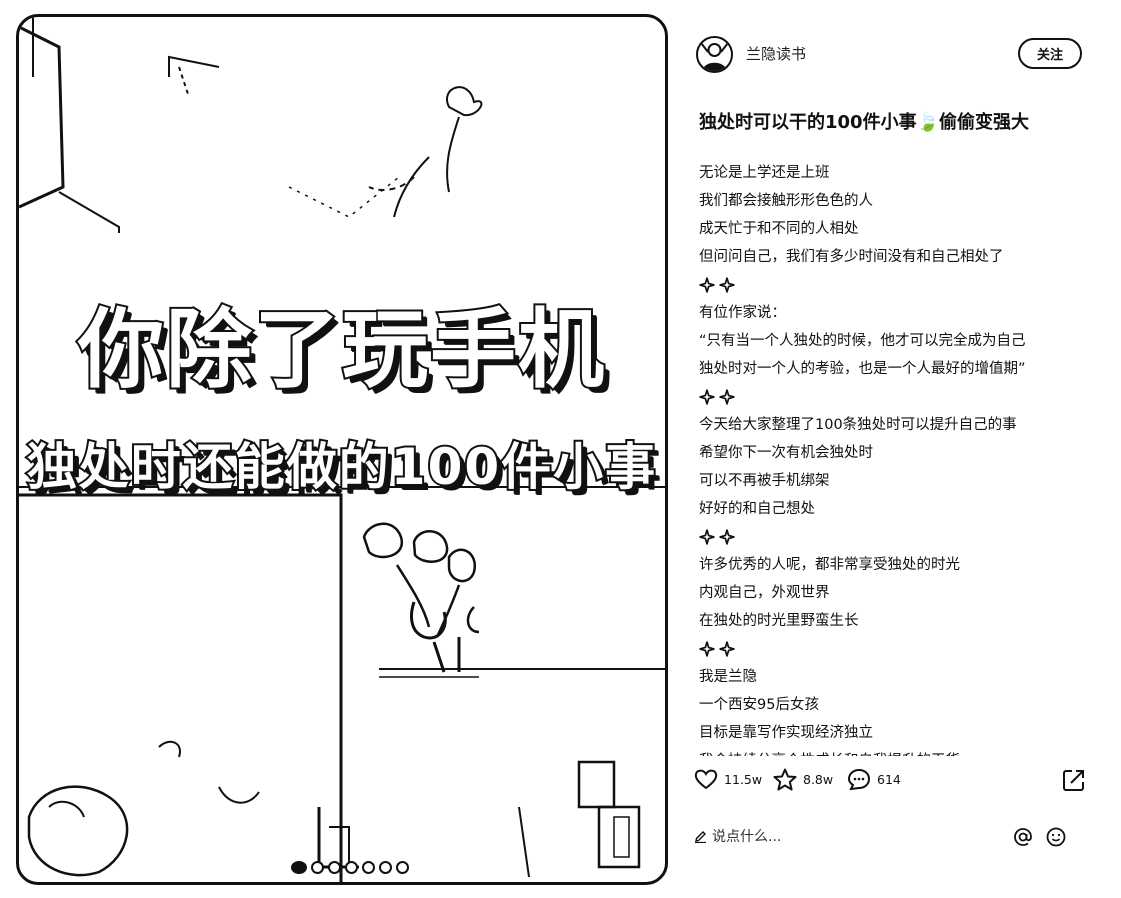 The image size is (1121, 898). What do you see at coordinates (700, 837) in the screenshot?
I see `pencil-icon` at bounding box center [700, 837].